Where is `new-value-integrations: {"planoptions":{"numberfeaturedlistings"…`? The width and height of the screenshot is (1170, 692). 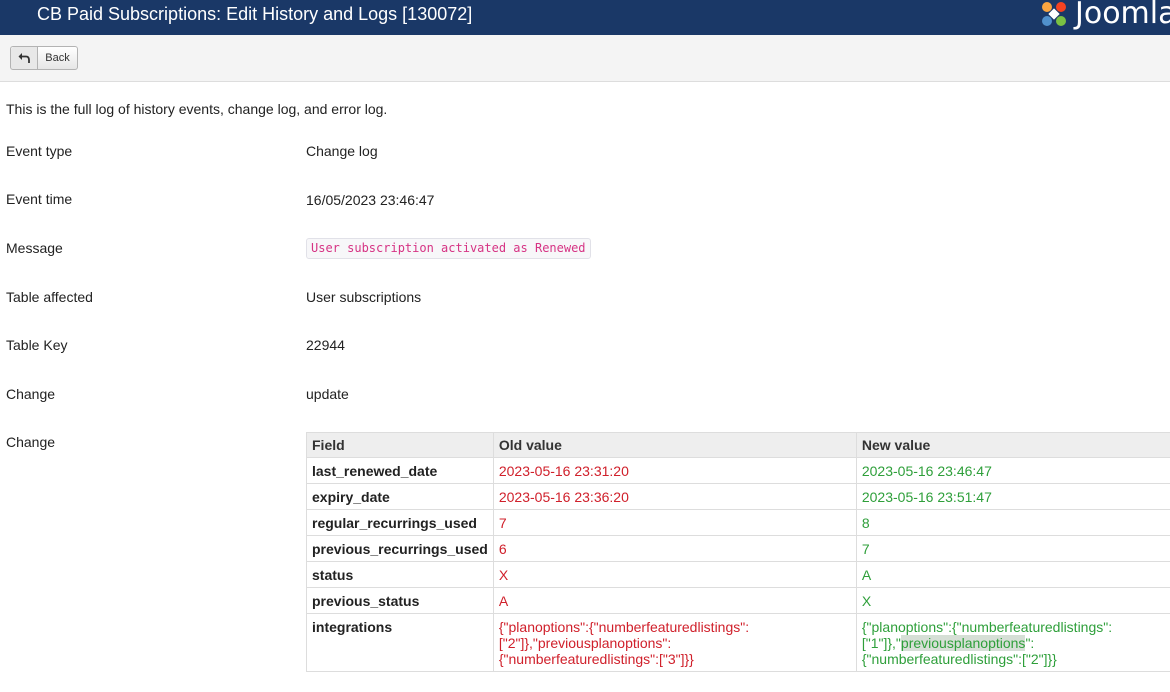
new-value-integrations: {"planoptions":{"numberfeaturedlistings"… is located at coordinates (1012, 642).